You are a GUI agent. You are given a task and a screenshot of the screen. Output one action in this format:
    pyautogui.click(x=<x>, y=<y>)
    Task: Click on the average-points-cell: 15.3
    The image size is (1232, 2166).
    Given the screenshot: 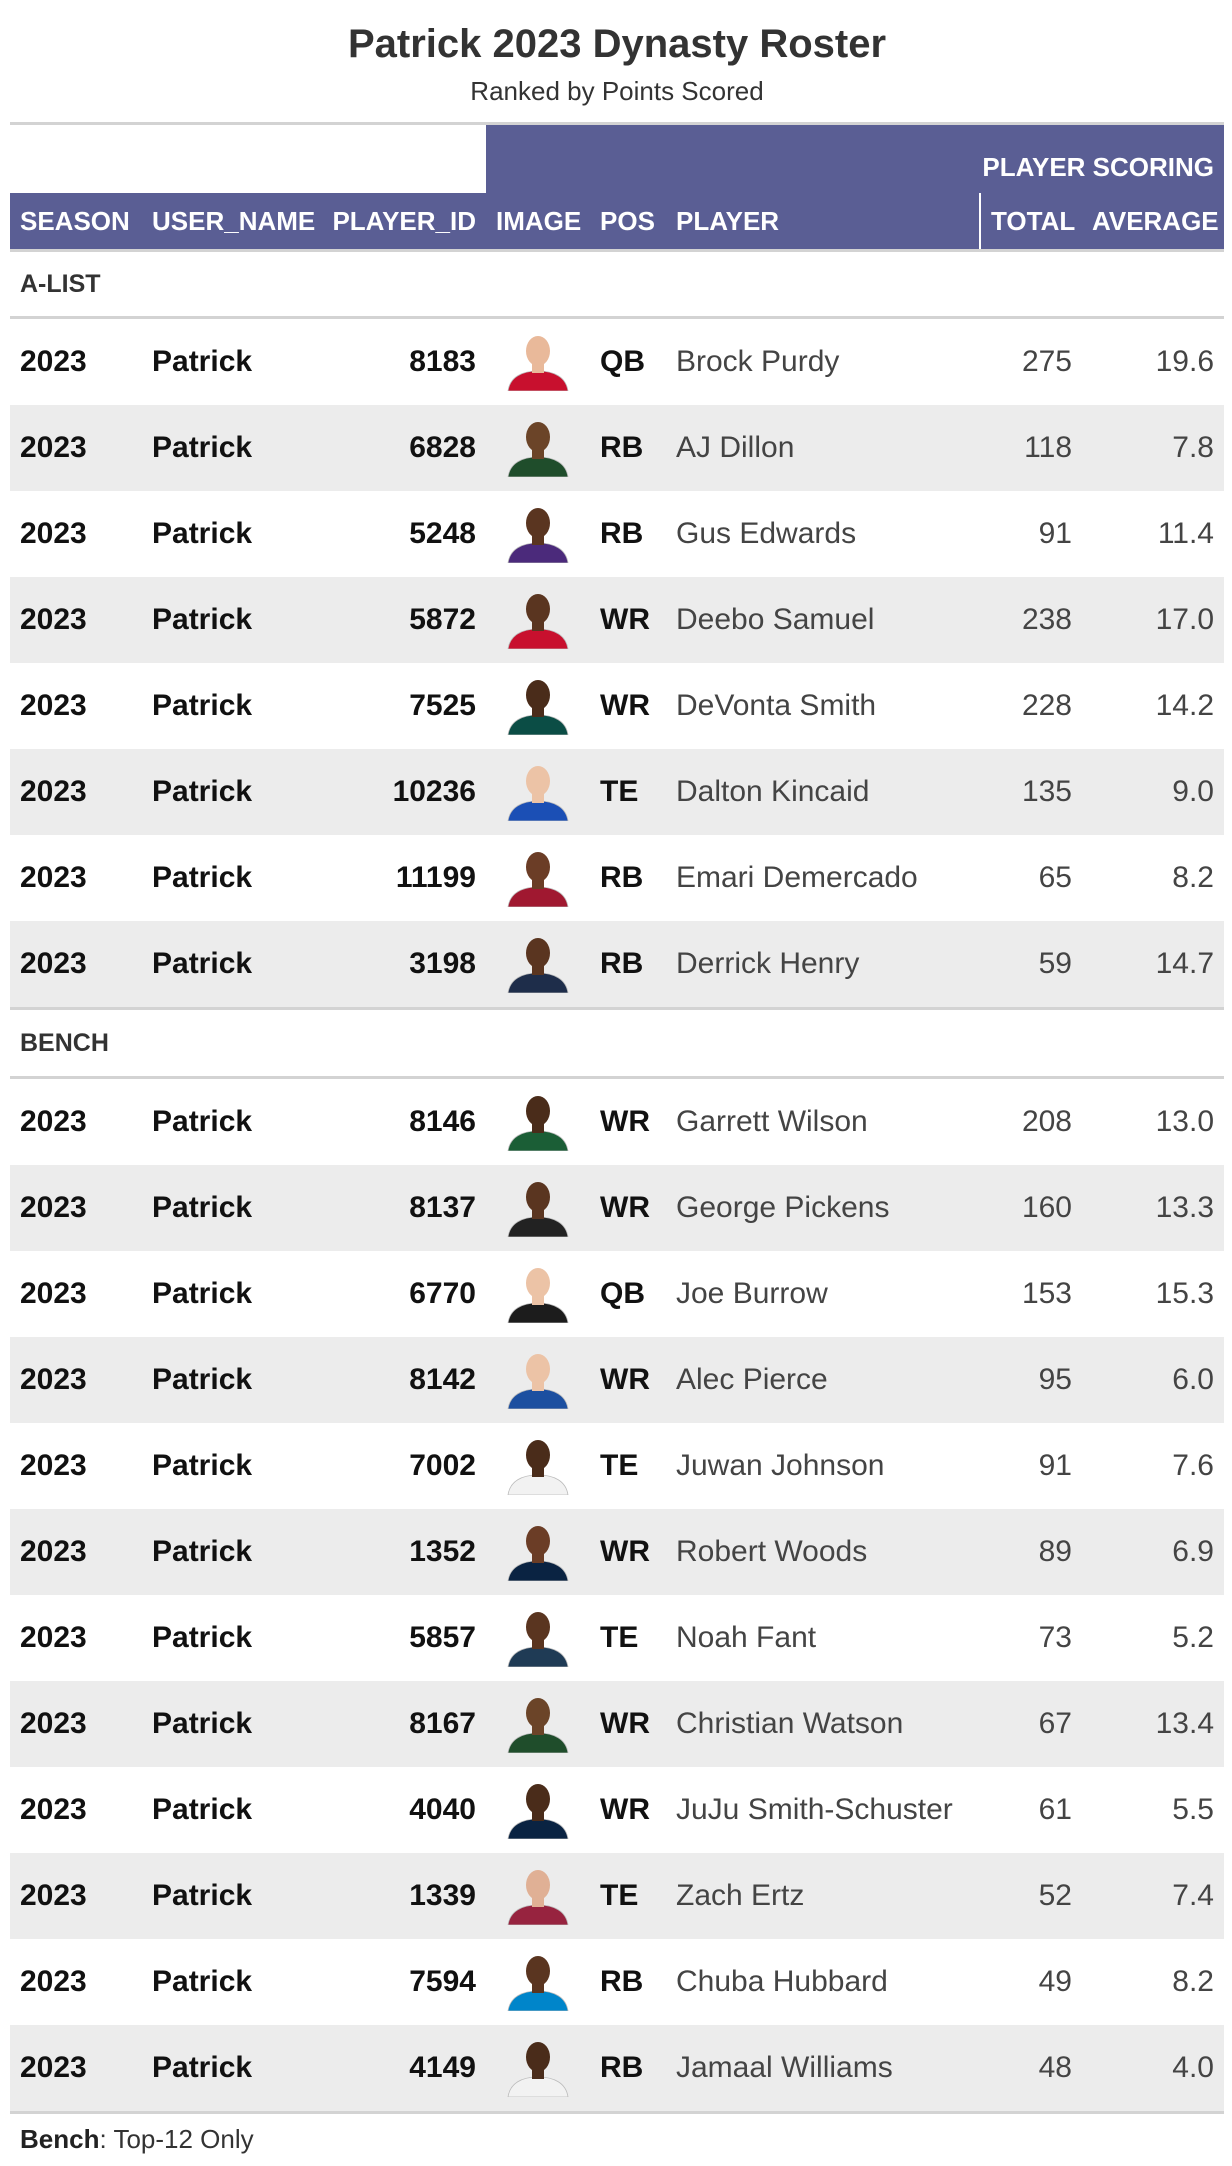 What is the action you would take?
    pyautogui.click(x=1184, y=1293)
    